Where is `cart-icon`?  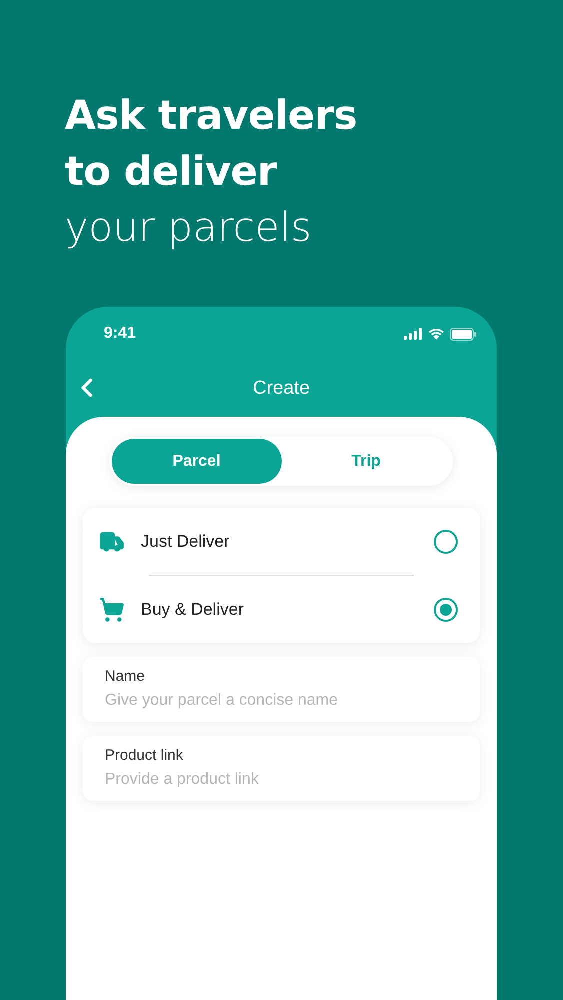
cart-icon is located at coordinates (112, 609).